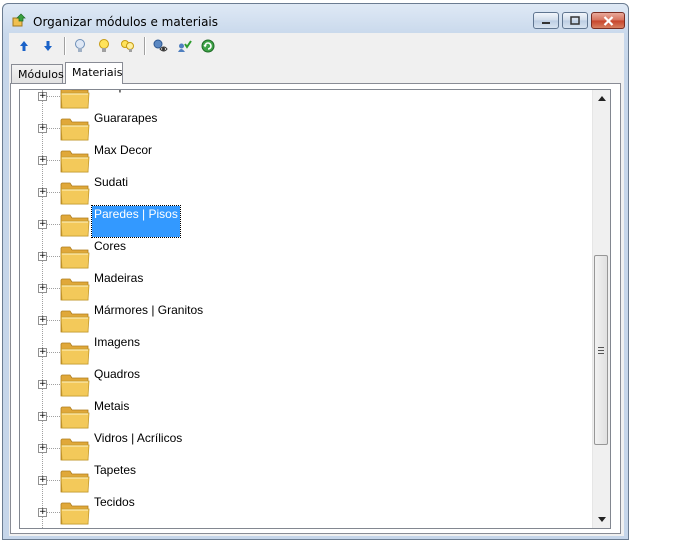 The height and width of the screenshot is (546, 676). I want to click on refresh-icon, so click(208, 46).